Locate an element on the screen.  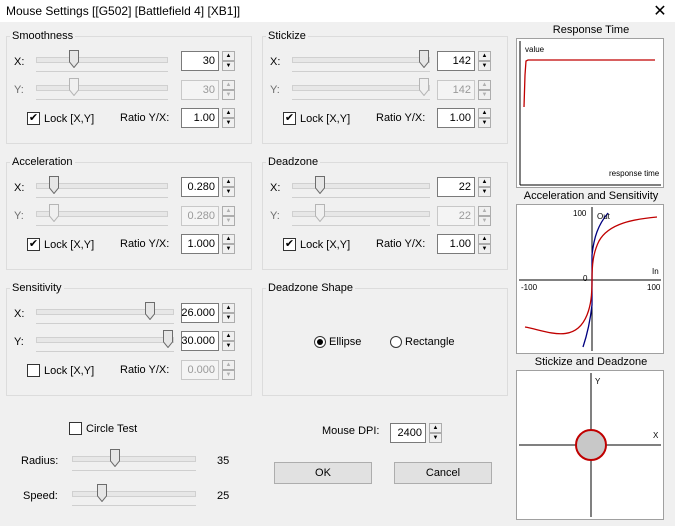
deadzone-ratio-spinner: ▲ ▼ is located at coordinates (484, 244).